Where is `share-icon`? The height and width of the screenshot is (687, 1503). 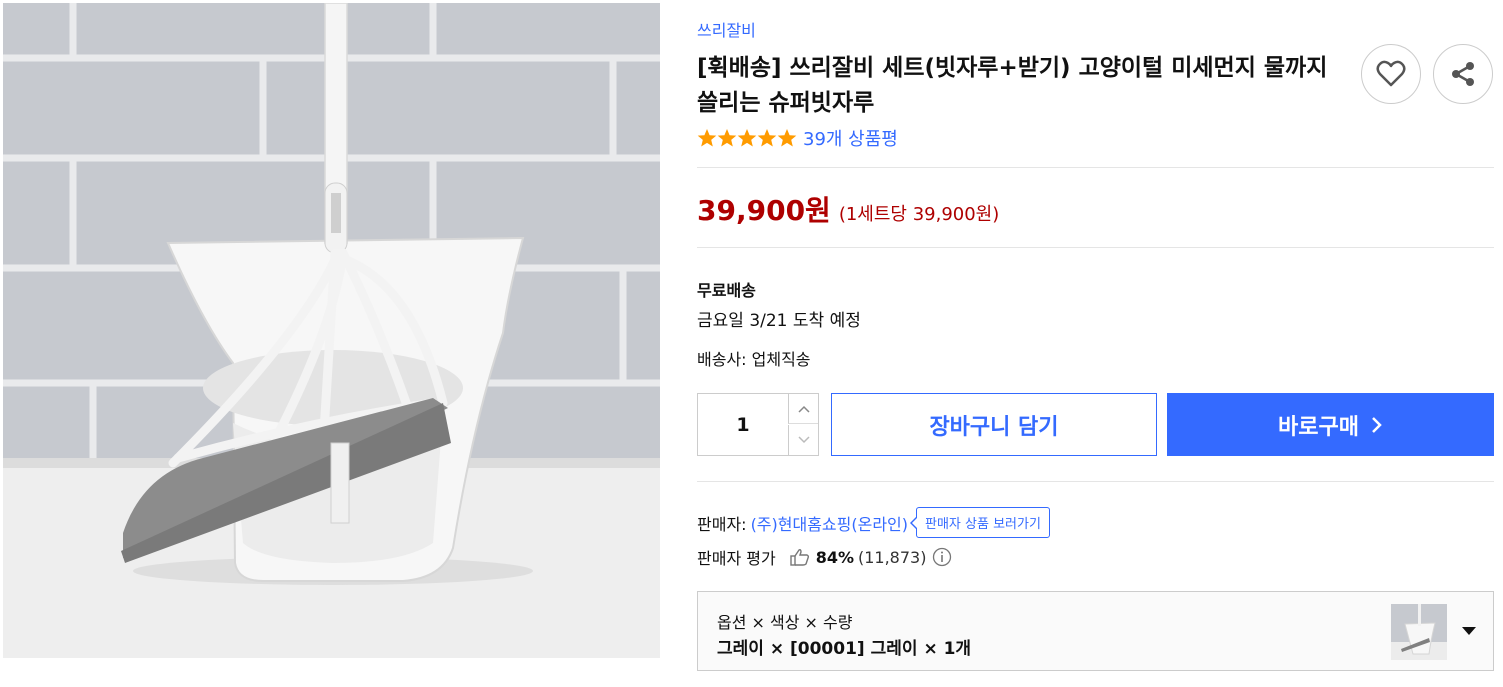 share-icon is located at coordinates (1463, 74).